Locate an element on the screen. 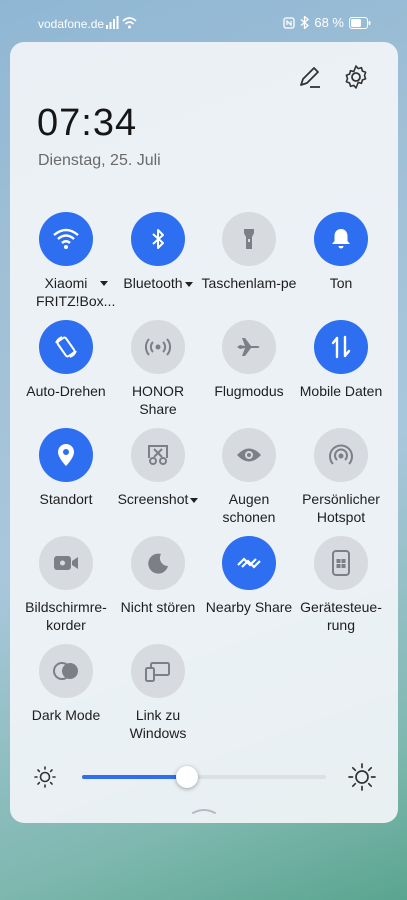 This screenshot has height=900, width=407. status-right: 68 % is located at coordinates (327, 22).